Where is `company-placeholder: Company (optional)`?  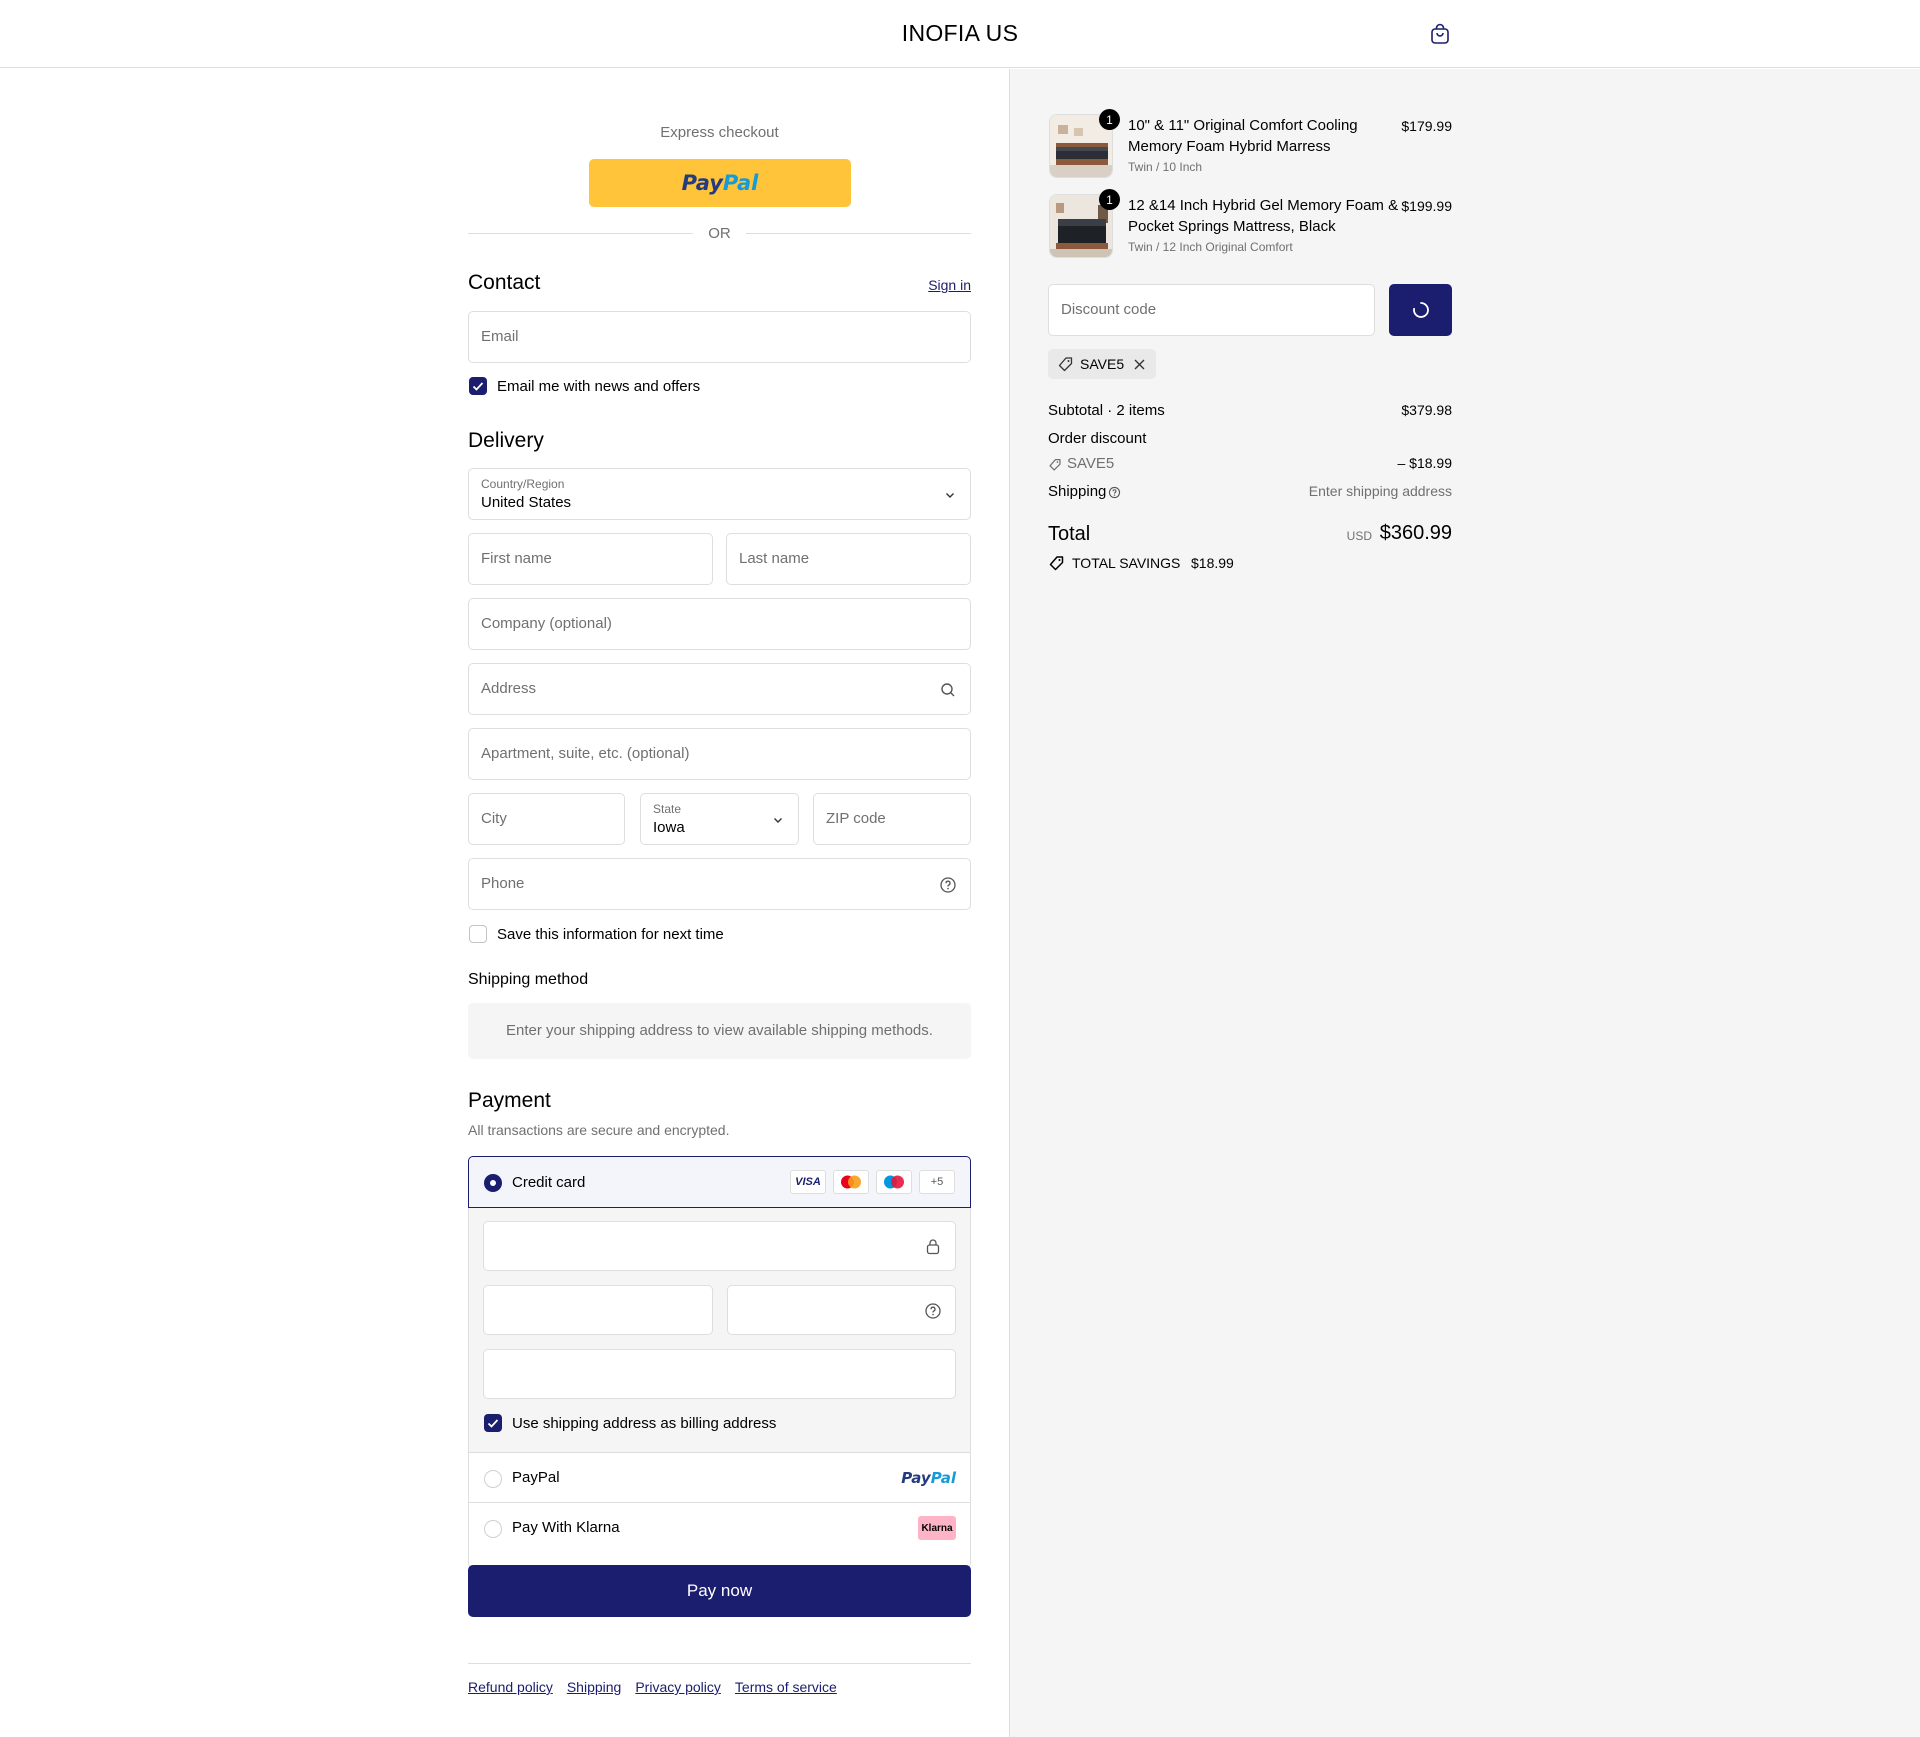 company-placeholder: Company (optional) is located at coordinates (546, 623).